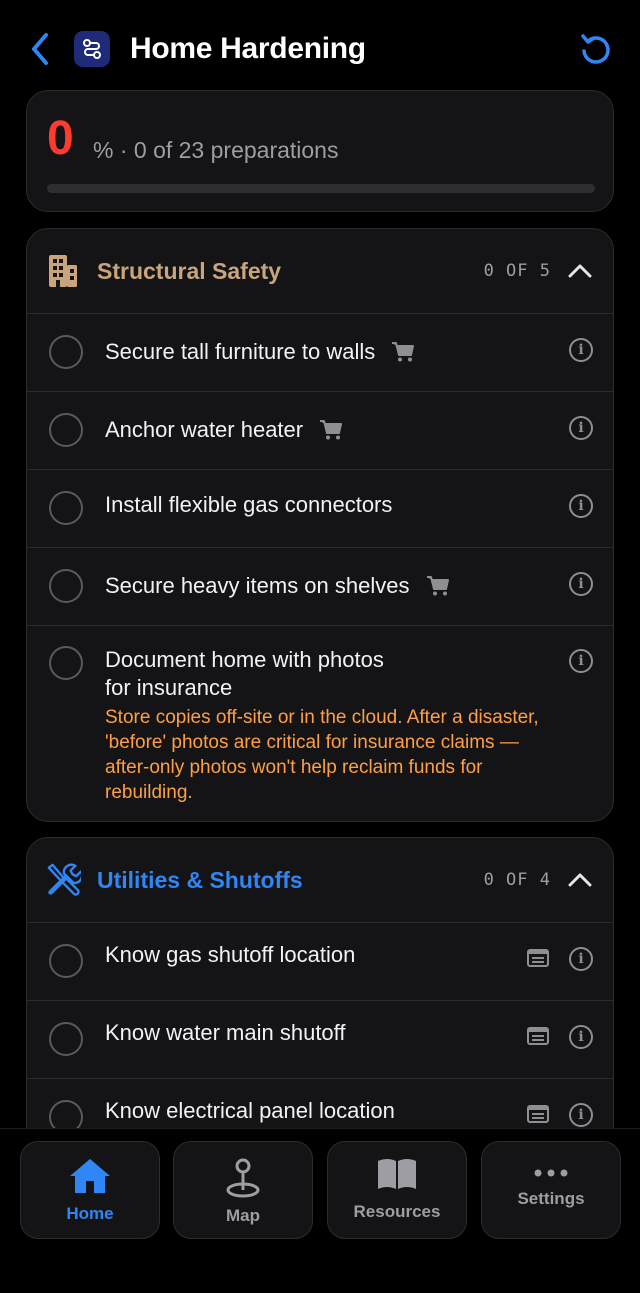  I want to click on item-label: Document home with photos, so click(244, 659).